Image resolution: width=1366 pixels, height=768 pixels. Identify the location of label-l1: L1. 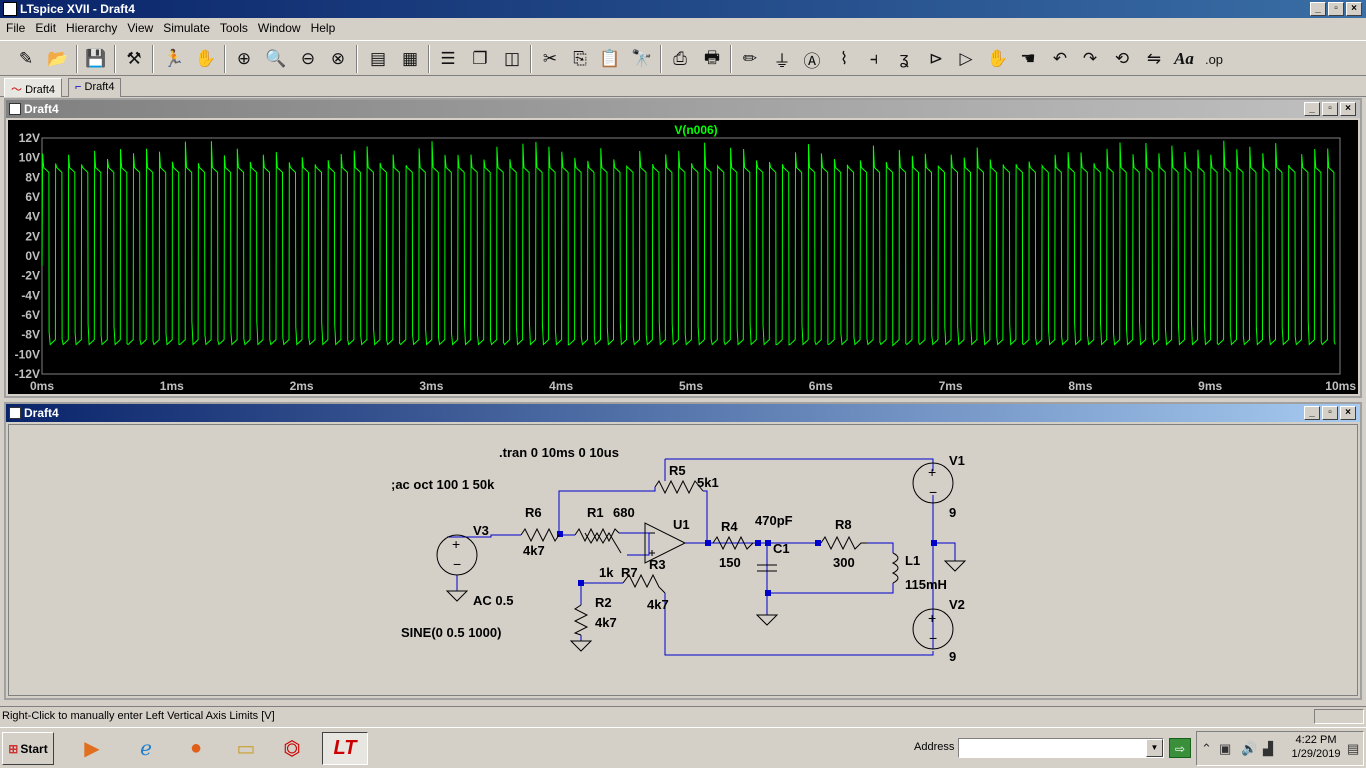
(912, 560).